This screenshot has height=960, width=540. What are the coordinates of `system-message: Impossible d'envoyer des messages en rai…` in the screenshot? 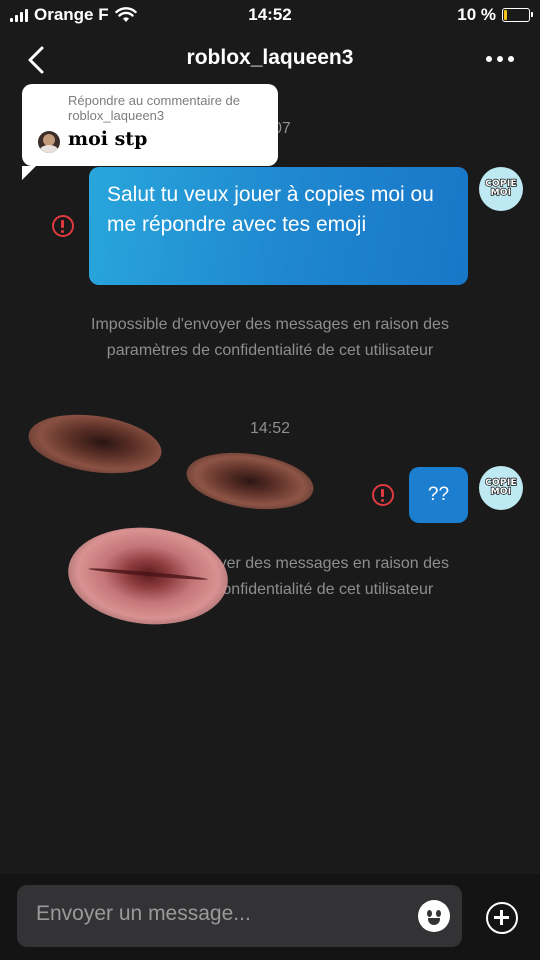 It's located at (270, 337).